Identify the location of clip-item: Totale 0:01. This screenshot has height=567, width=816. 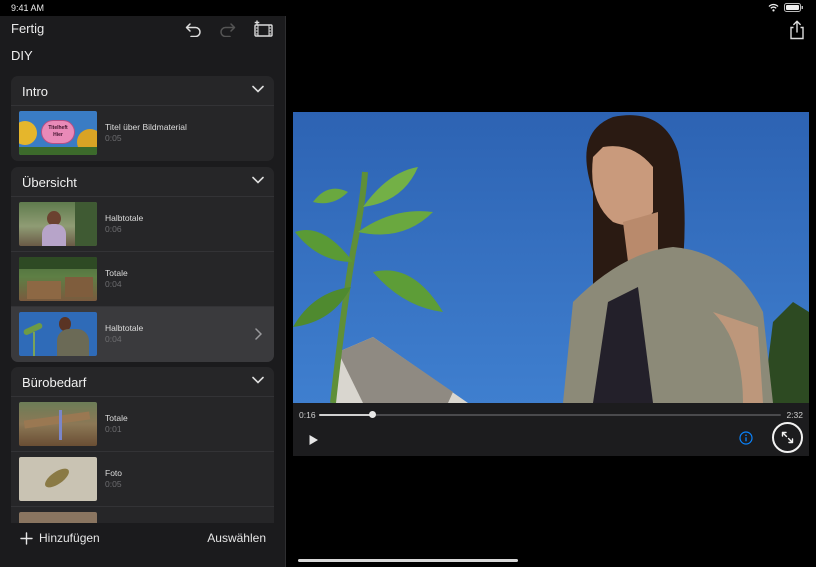
(142, 424).